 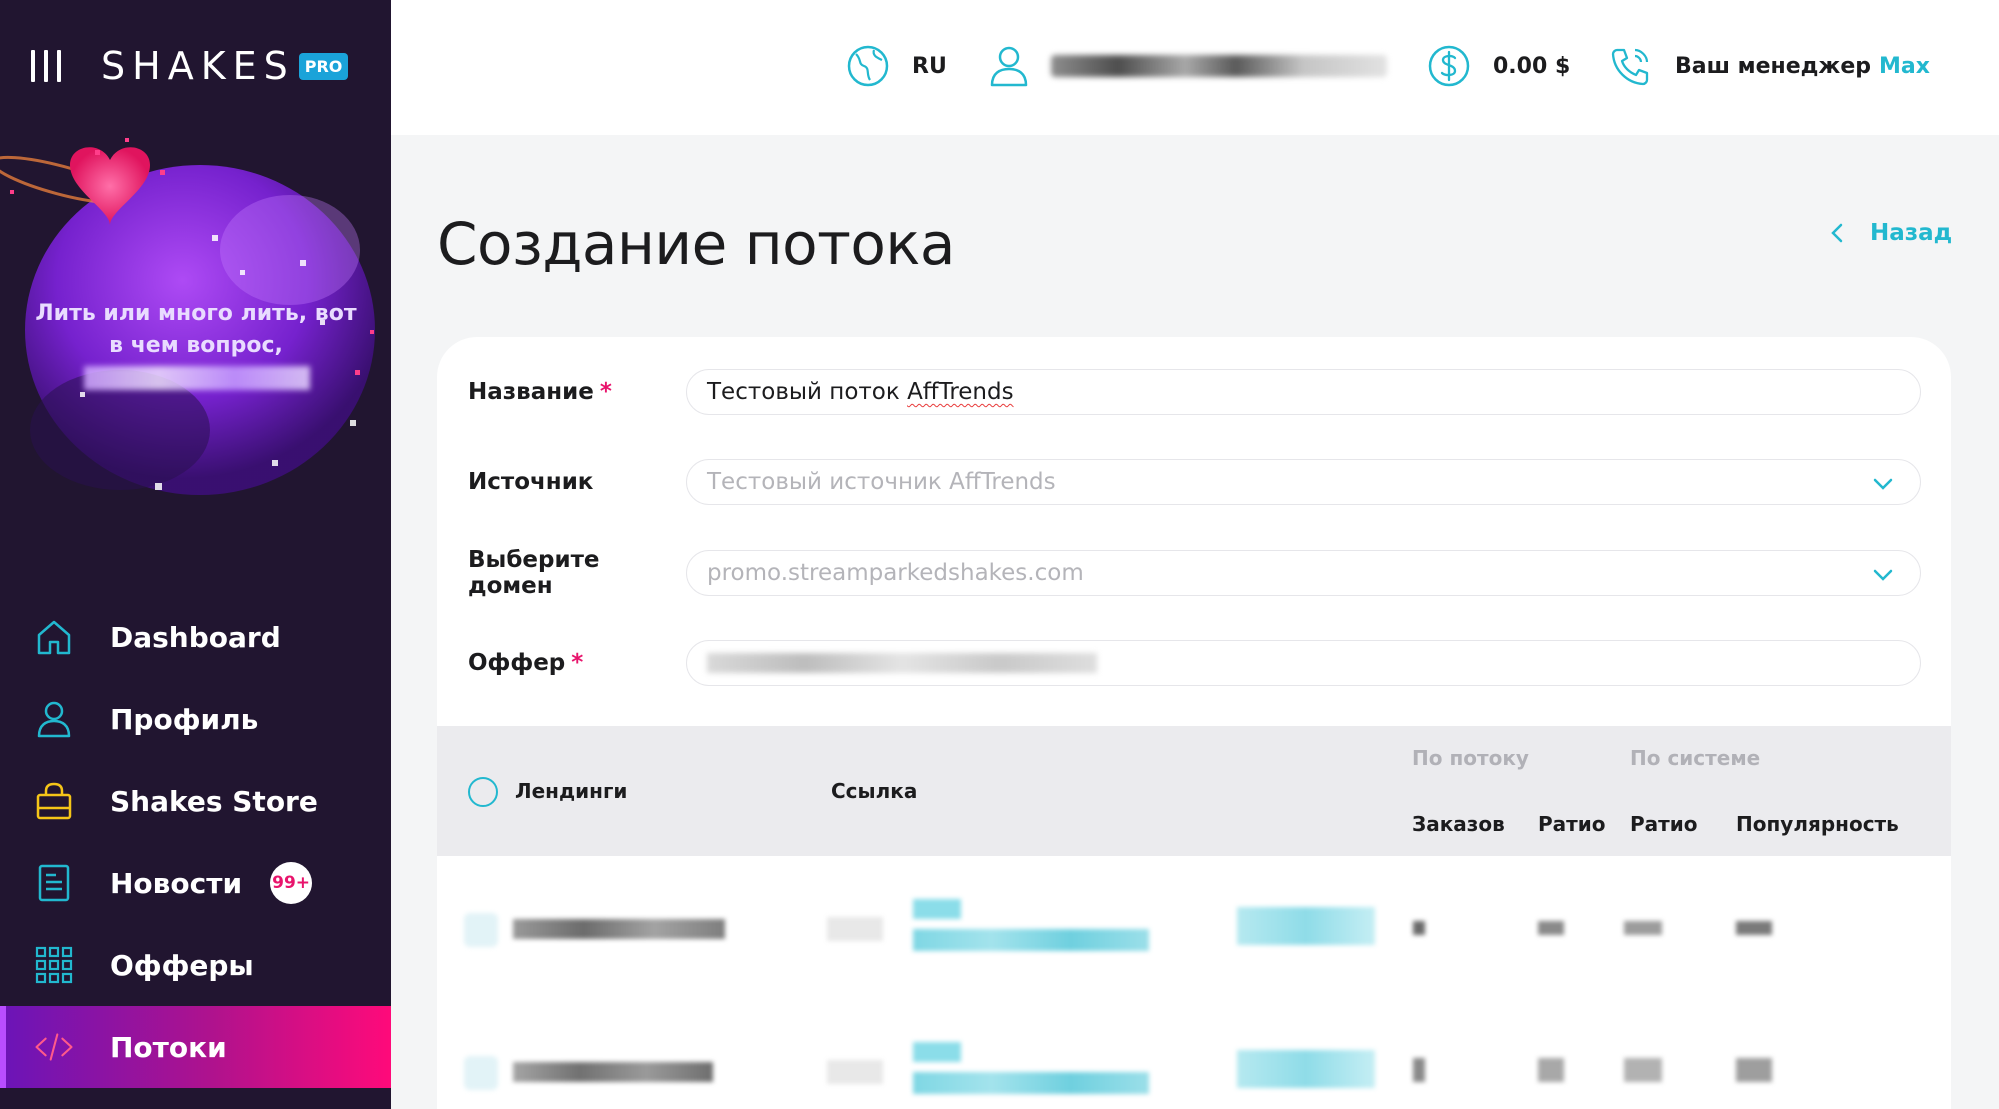 I want to click on sidebar-item-dashboard: Dashboard, so click(x=195, y=637).